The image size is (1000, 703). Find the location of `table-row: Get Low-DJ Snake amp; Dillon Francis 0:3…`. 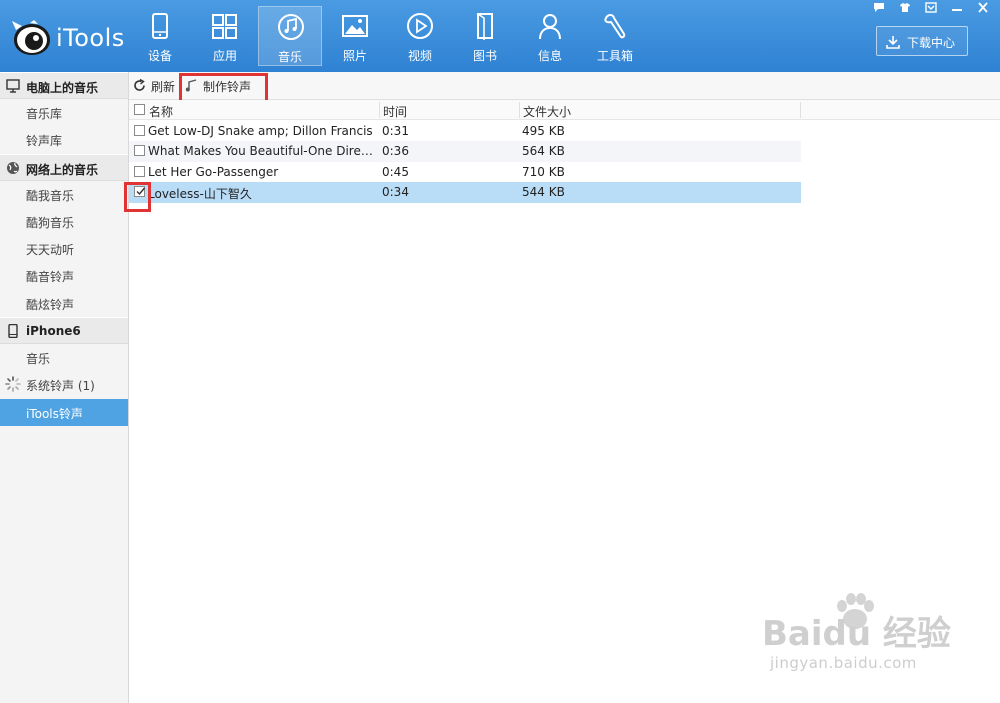

table-row: Get Low-DJ Snake amp; Dillon Francis 0:3… is located at coordinates (465, 131).